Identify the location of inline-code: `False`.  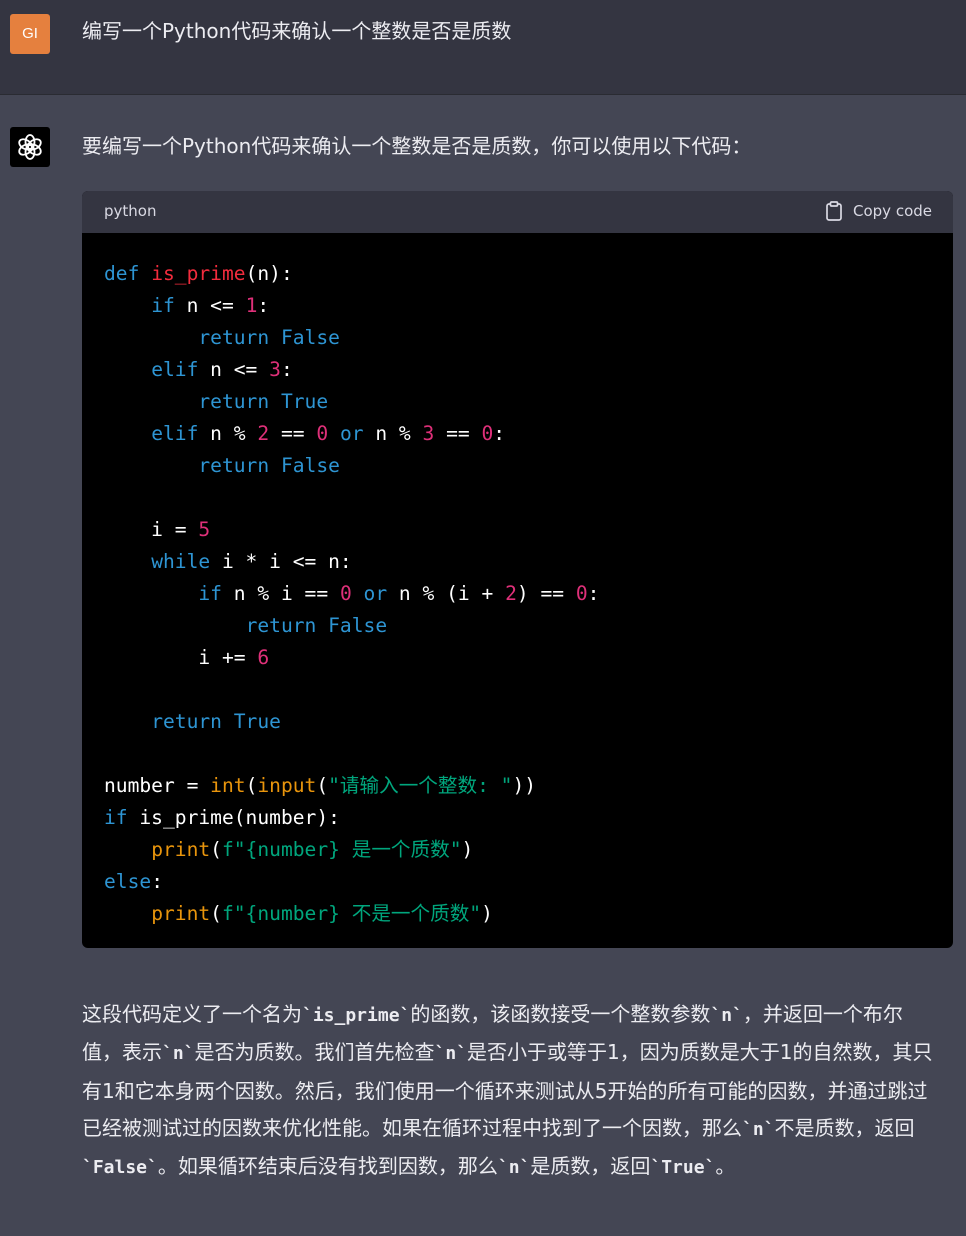
(120, 1168).